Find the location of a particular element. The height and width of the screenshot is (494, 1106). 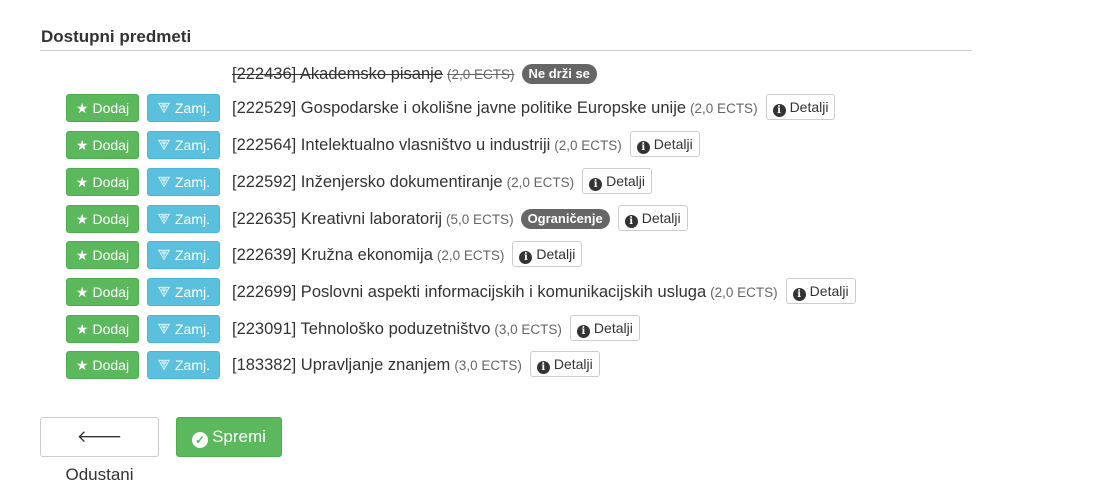

status-badge: Ne drži se is located at coordinates (559, 74).